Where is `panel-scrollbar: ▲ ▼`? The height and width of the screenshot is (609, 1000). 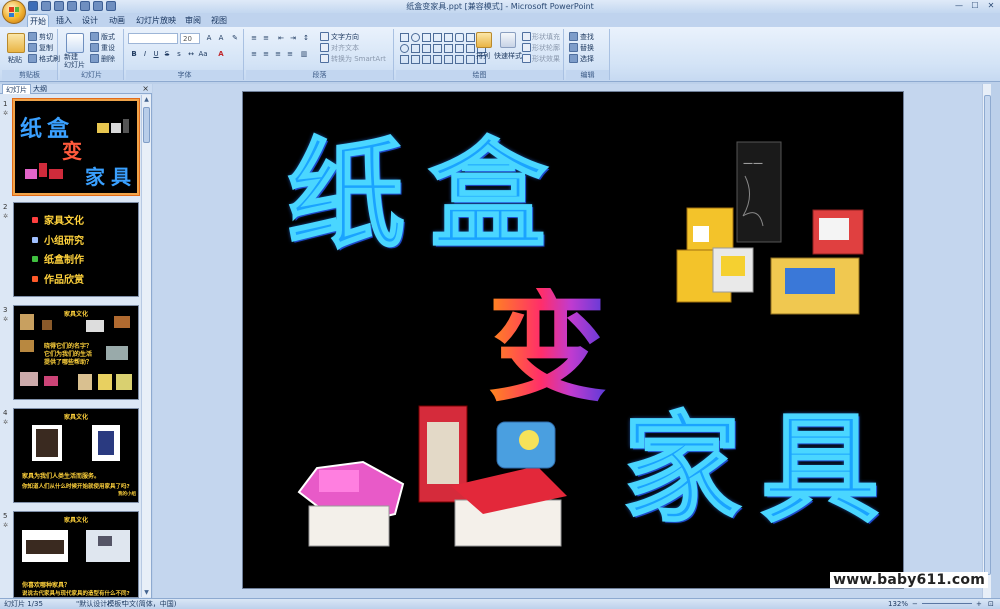
panel-scrollbar: ▲ ▼ is located at coordinates (146, 346).